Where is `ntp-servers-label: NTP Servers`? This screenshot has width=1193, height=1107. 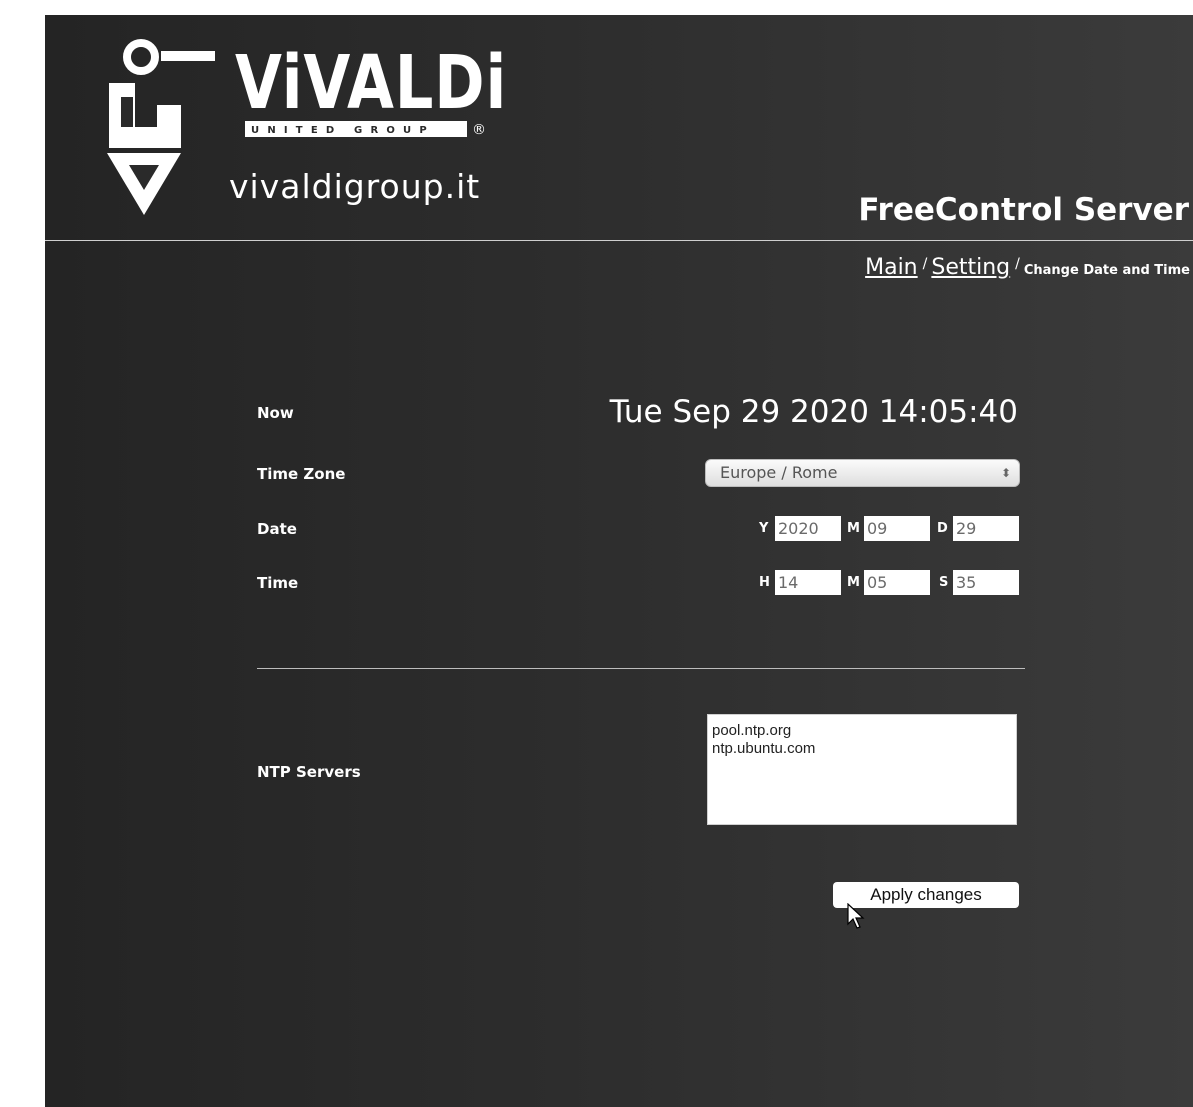
ntp-servers-label: NTP Servers is located at coordinates (309, 772).